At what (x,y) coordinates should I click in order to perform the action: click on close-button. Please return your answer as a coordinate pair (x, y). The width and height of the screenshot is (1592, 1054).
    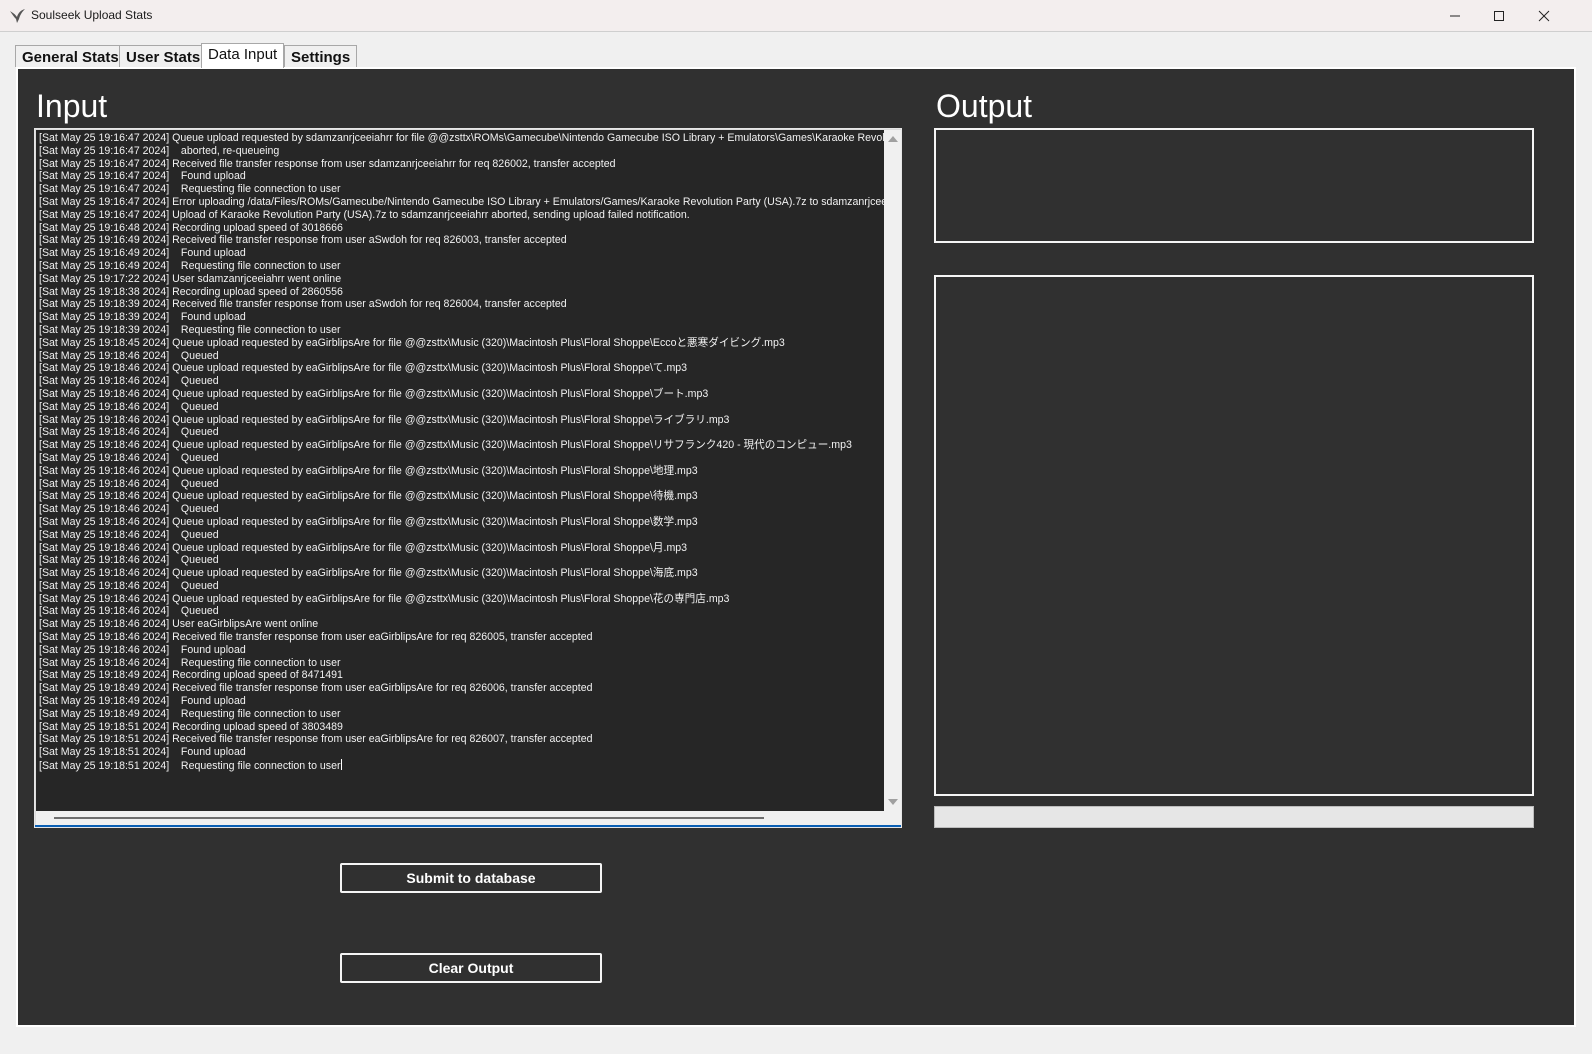
    Looking at the image, I should click on (1544, 15).